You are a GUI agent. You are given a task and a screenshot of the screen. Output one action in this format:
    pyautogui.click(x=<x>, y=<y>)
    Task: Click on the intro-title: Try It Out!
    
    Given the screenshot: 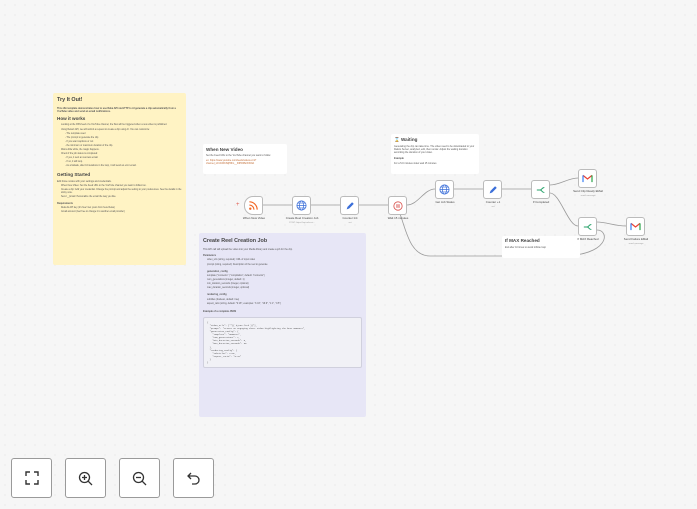 What is the action you would take?
    pyautogui.click(x=70, y=100)
    